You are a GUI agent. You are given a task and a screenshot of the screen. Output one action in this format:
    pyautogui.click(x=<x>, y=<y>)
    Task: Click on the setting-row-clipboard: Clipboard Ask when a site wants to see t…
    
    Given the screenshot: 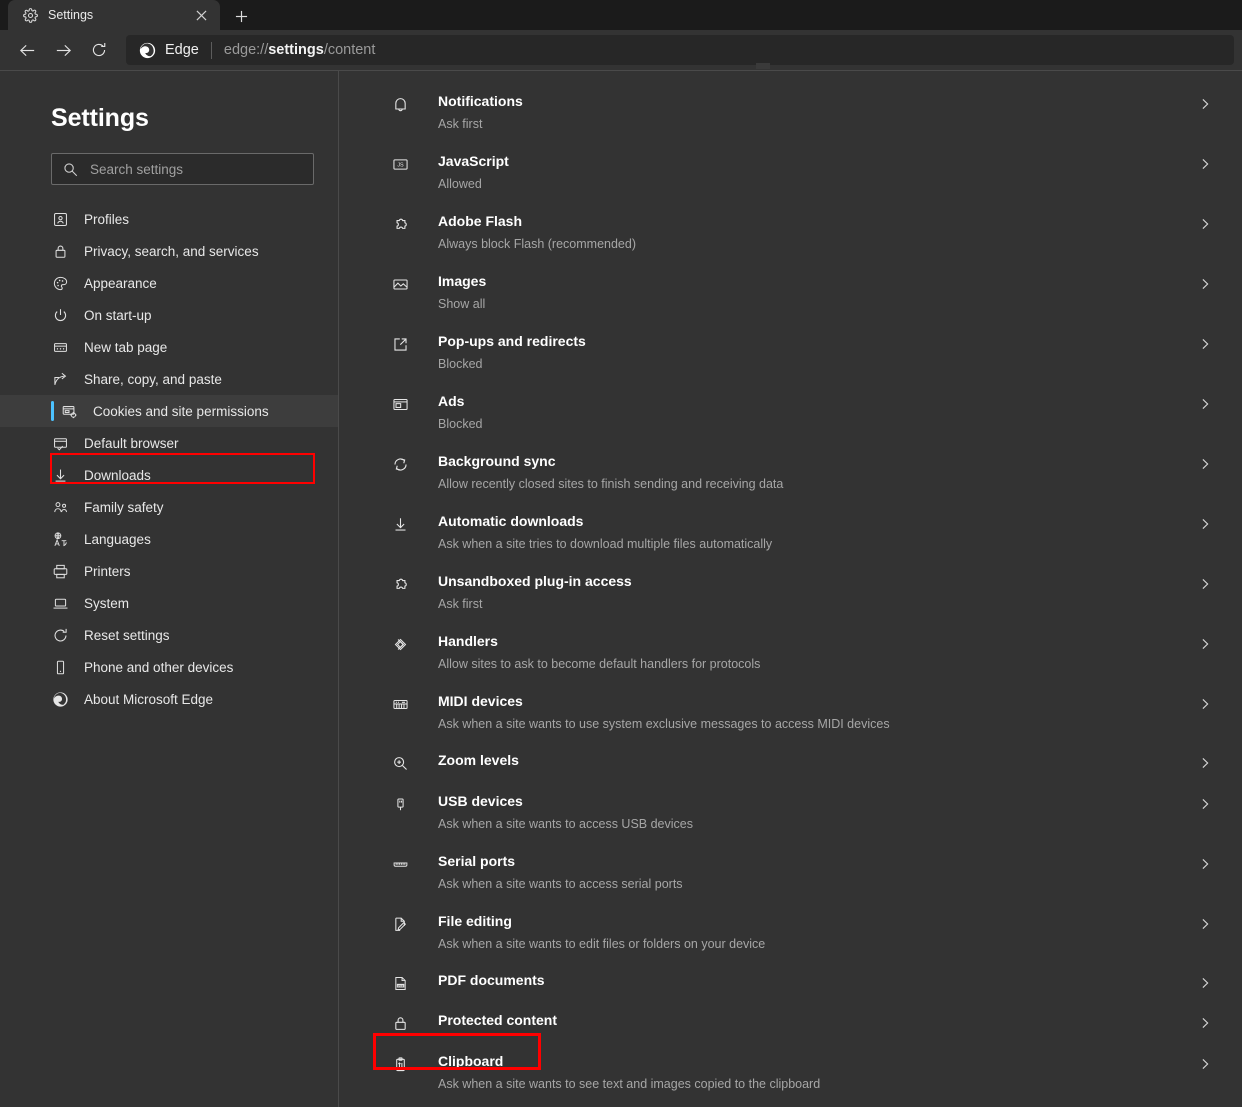 What is the action you would take?
    pyautogui.click(x=790, y=1071)
    